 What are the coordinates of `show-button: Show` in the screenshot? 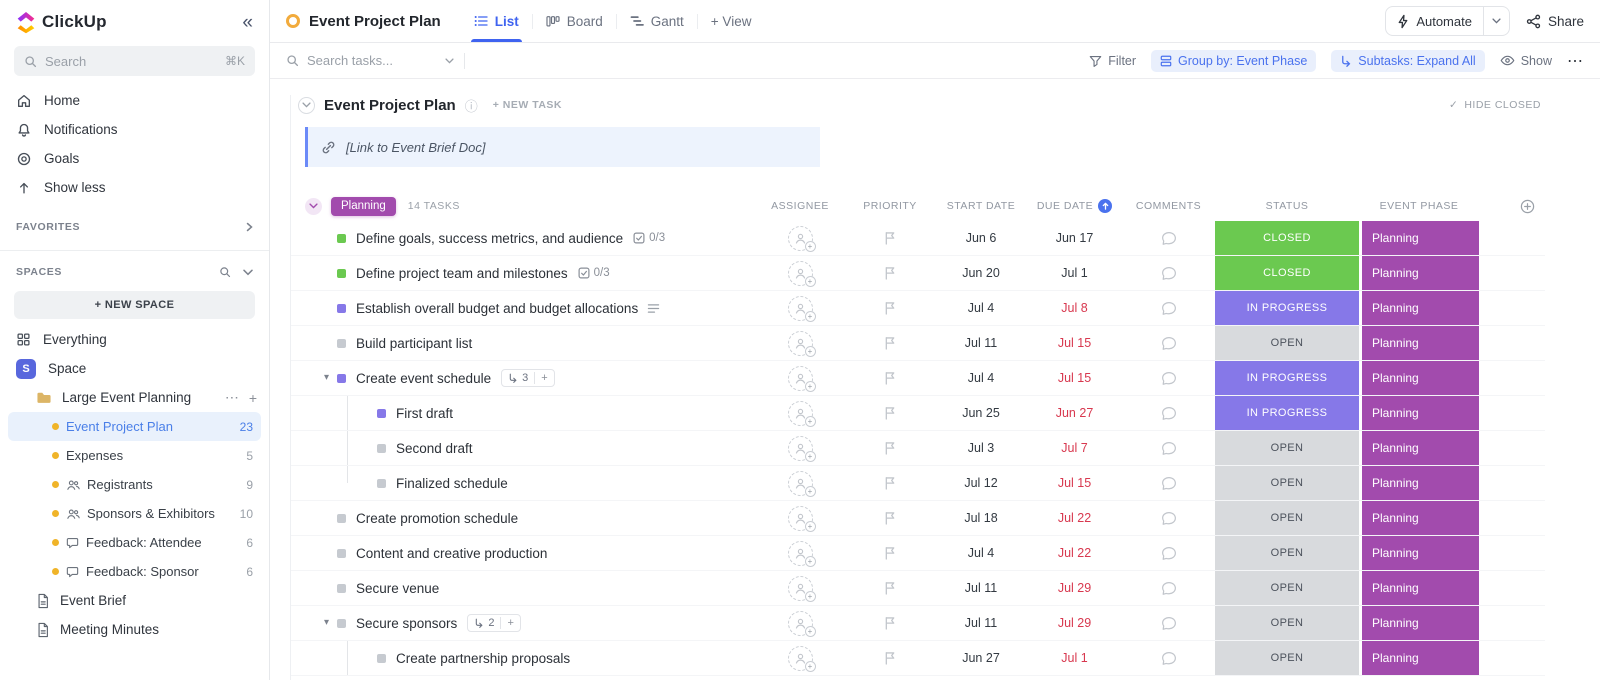 It's located at (1526, 61).